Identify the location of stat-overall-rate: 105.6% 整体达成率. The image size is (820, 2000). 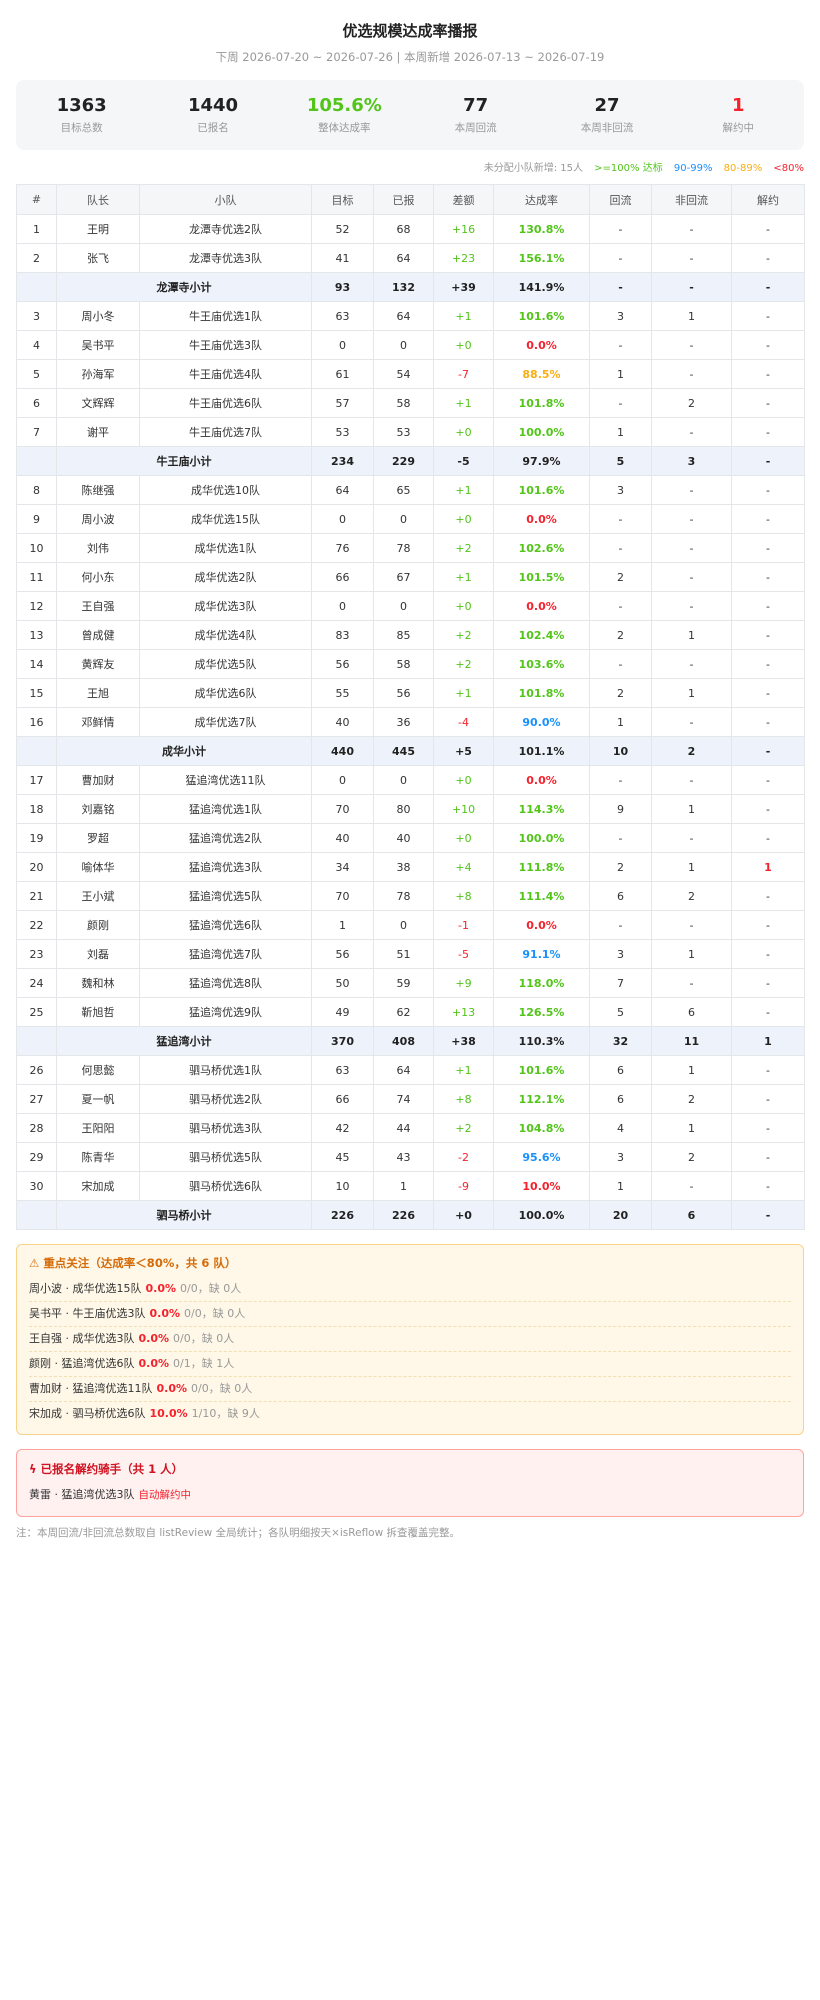
(344, 115).